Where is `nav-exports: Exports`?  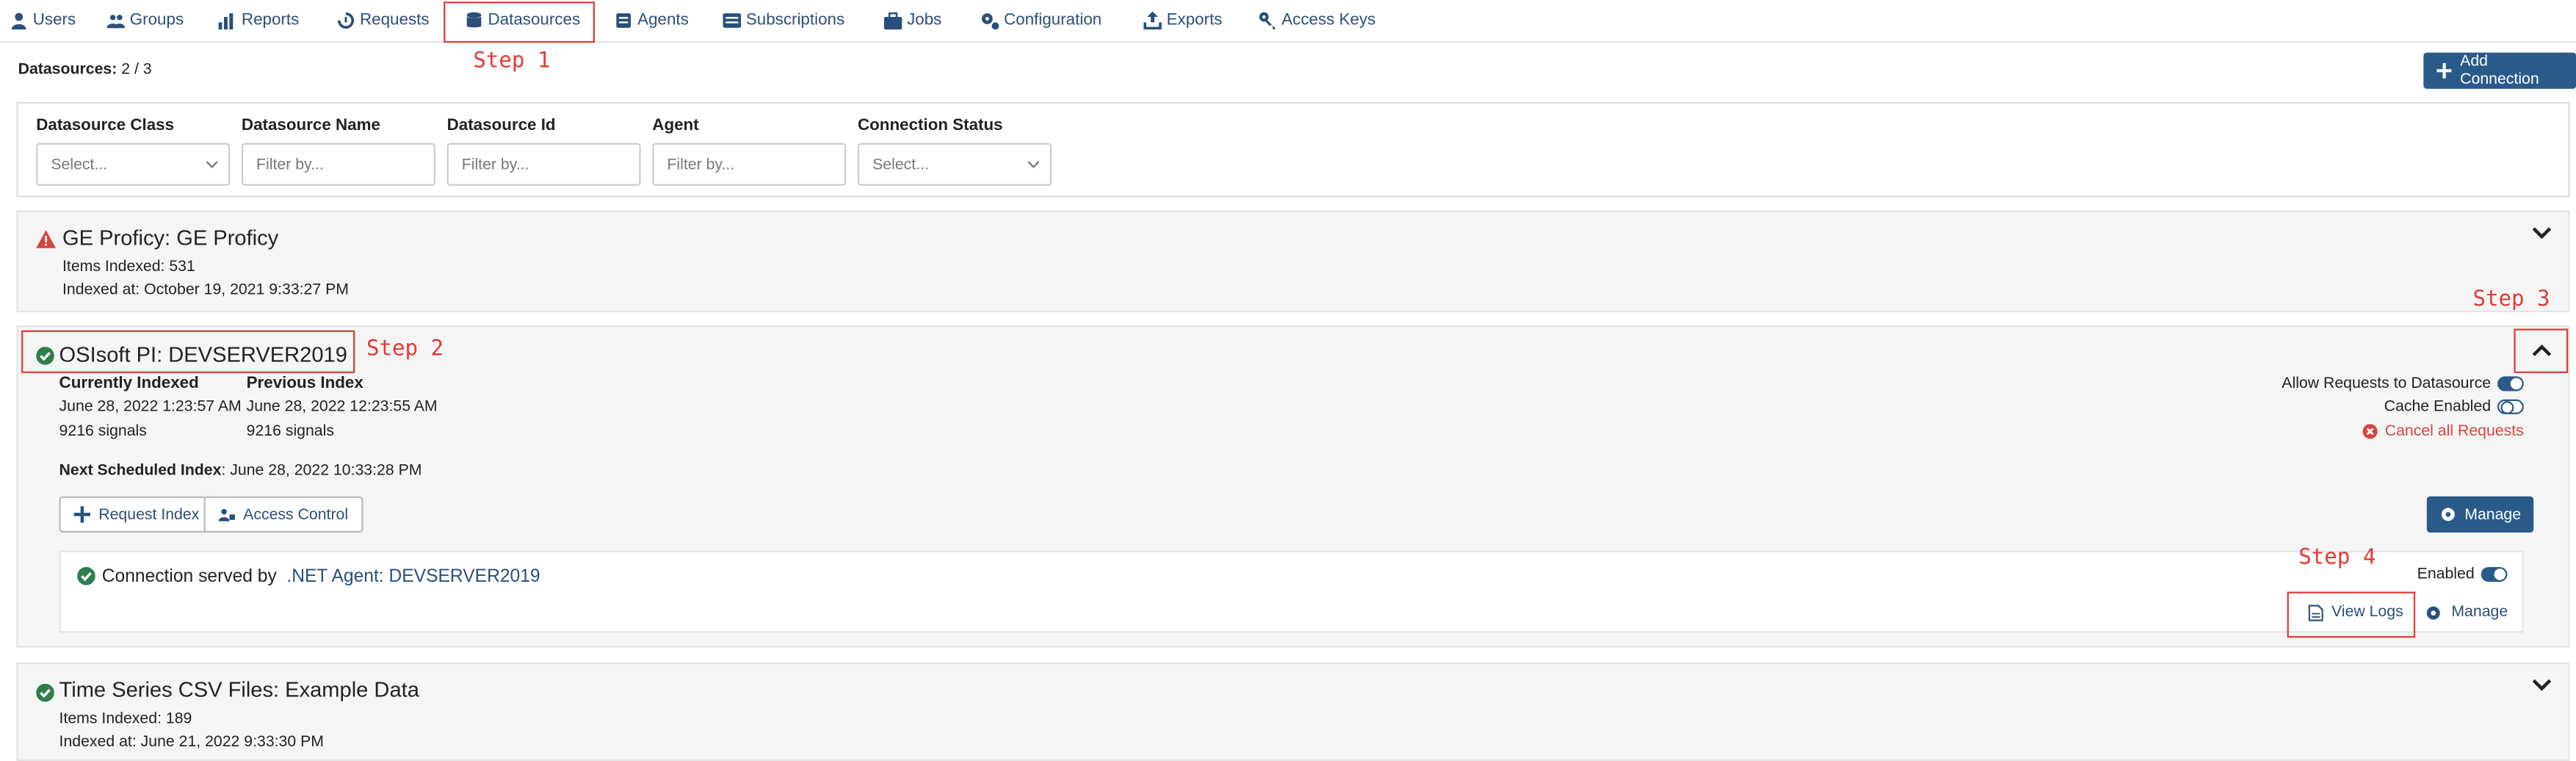 nav-exports: Exports is located at coordinates (1182, 20).